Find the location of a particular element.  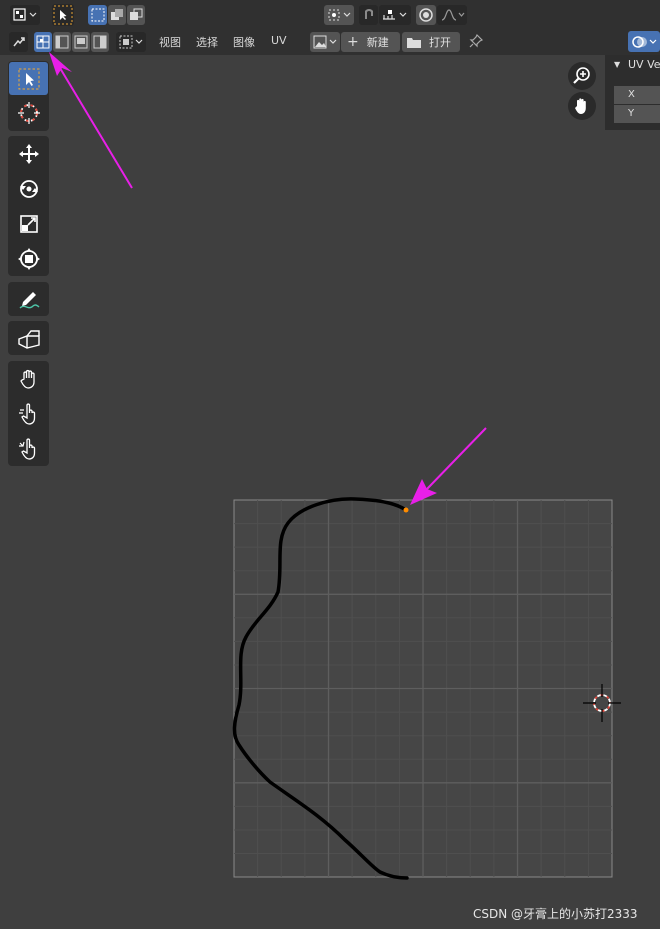

watermark: CSDN @牙膏上的小苏打2333 is located at coordinates (555, 914).